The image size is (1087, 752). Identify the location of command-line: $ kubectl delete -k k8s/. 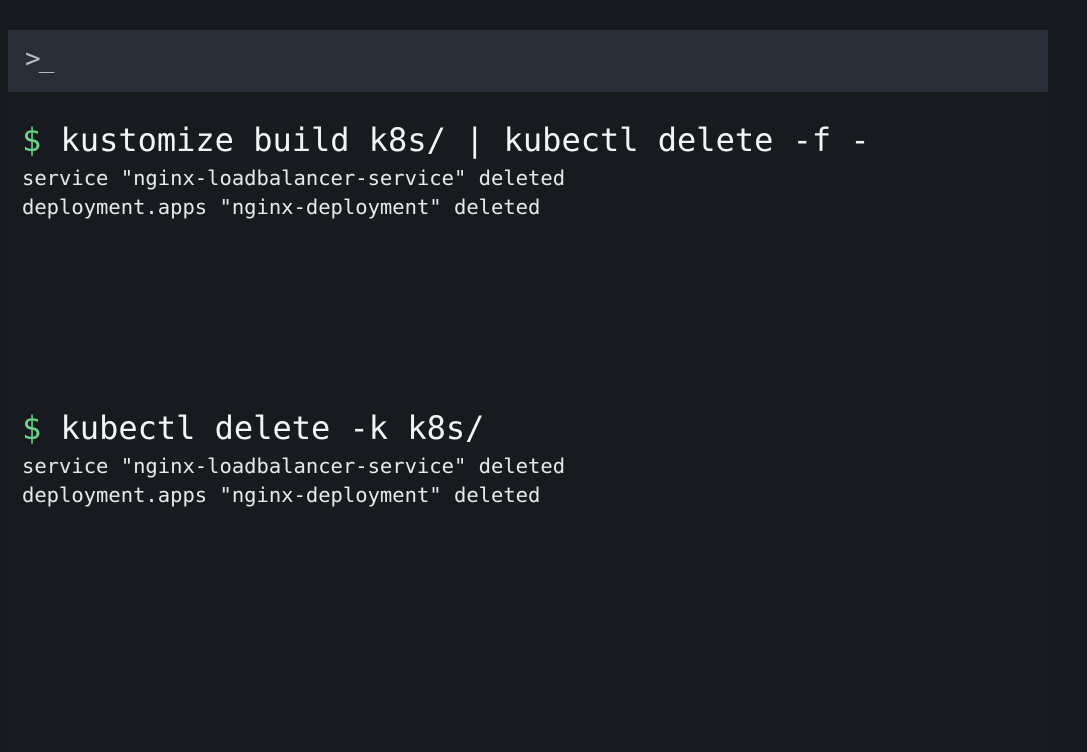
(293, 428).